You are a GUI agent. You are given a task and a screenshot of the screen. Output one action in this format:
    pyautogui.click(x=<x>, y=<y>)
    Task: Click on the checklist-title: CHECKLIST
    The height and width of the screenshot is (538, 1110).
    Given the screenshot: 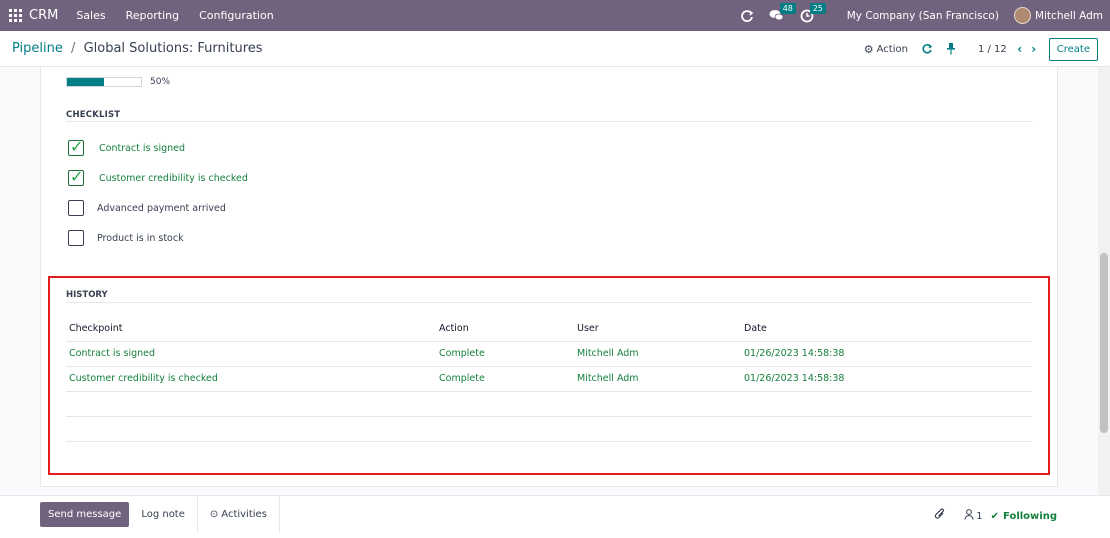 What is the action you would take?
    pyautogui.click(x=93, y=115)
    